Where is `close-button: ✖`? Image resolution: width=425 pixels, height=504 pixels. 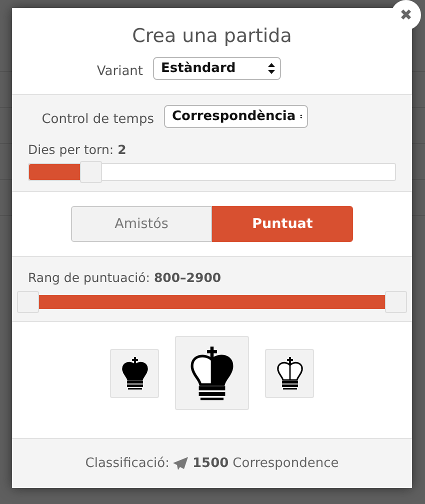
close-button: ✖ is located at coordinates (406, 15).